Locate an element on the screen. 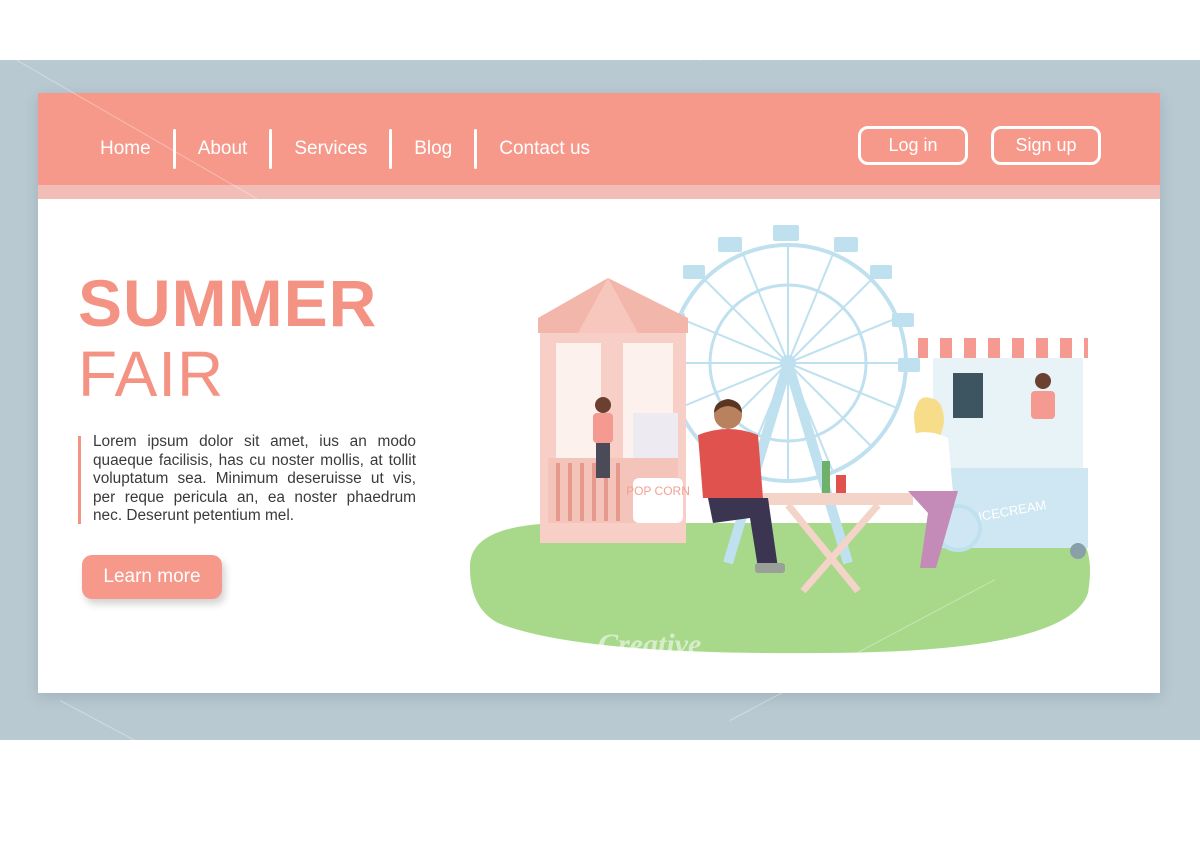 The height and width of the screenshot is (842, 1200). cup-icon is located at coordinates (841, 484).